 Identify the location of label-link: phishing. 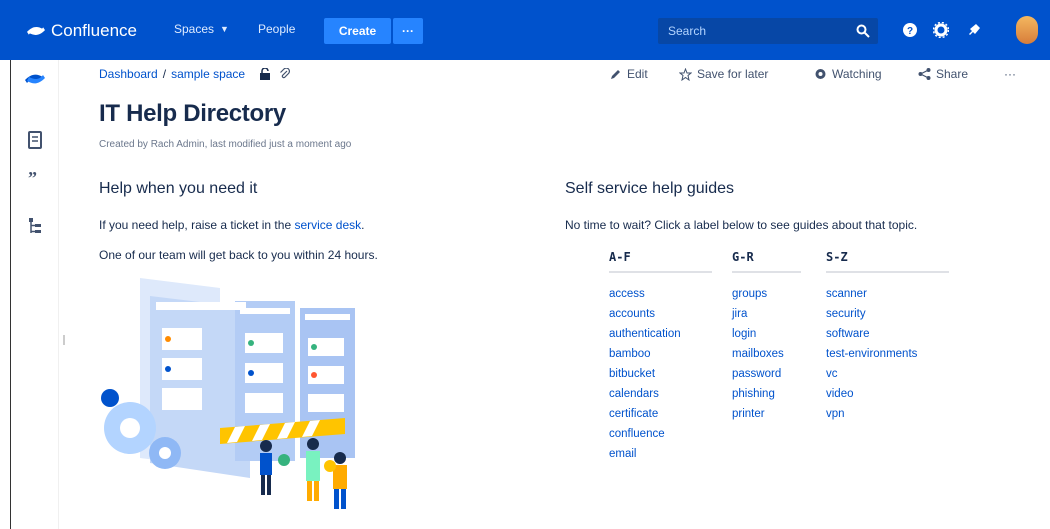
(766, 397).